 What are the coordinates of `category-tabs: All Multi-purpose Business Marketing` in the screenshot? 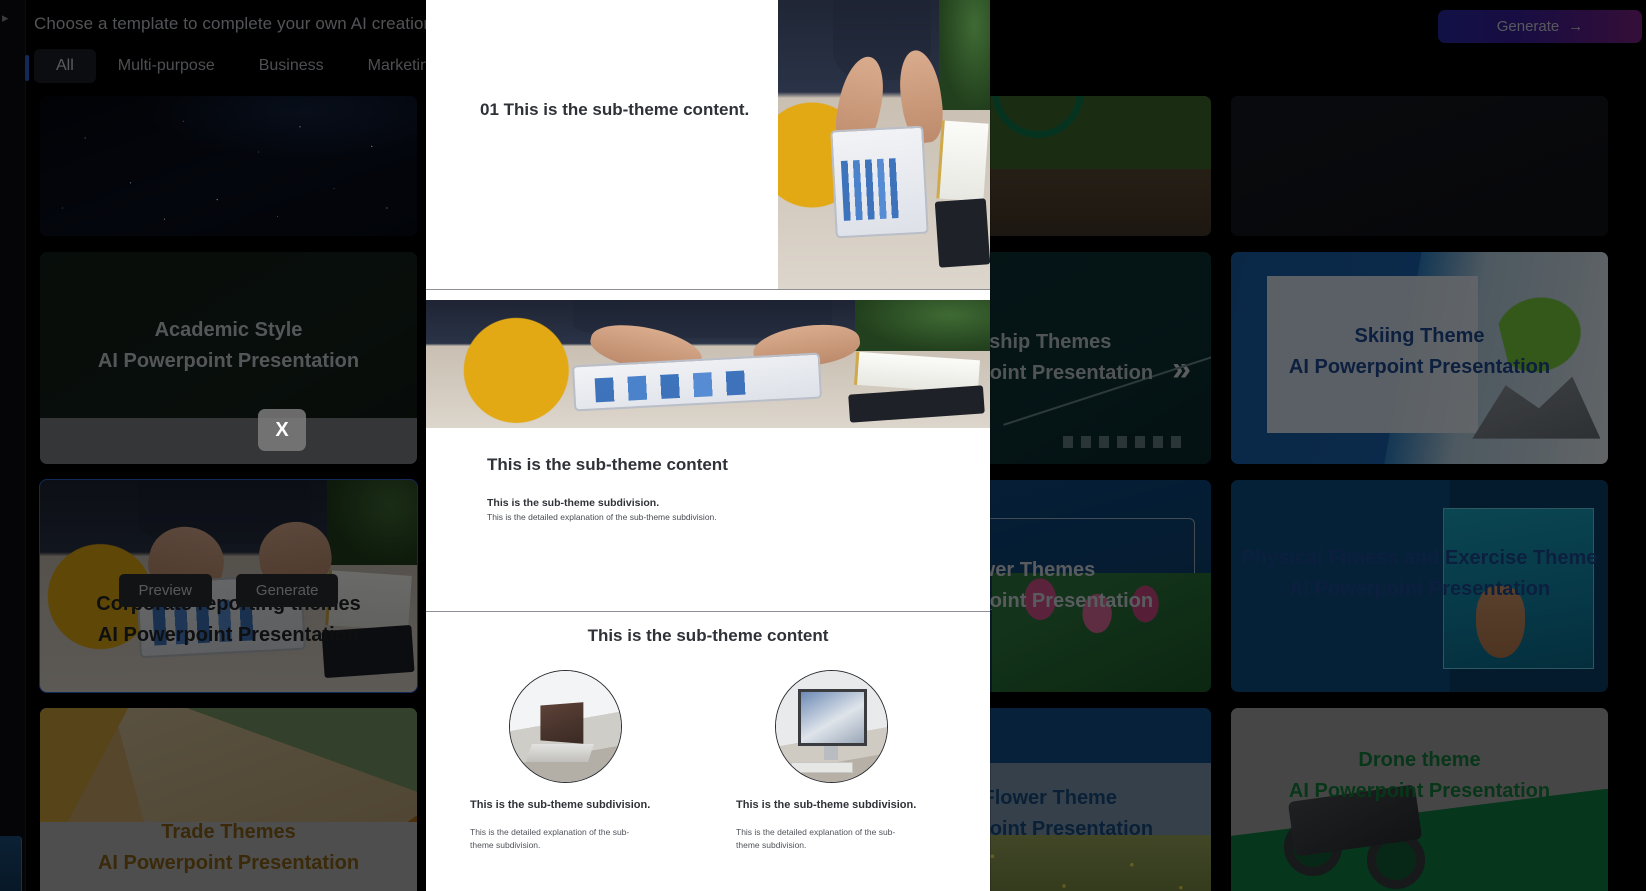 It's located at (242, 66).